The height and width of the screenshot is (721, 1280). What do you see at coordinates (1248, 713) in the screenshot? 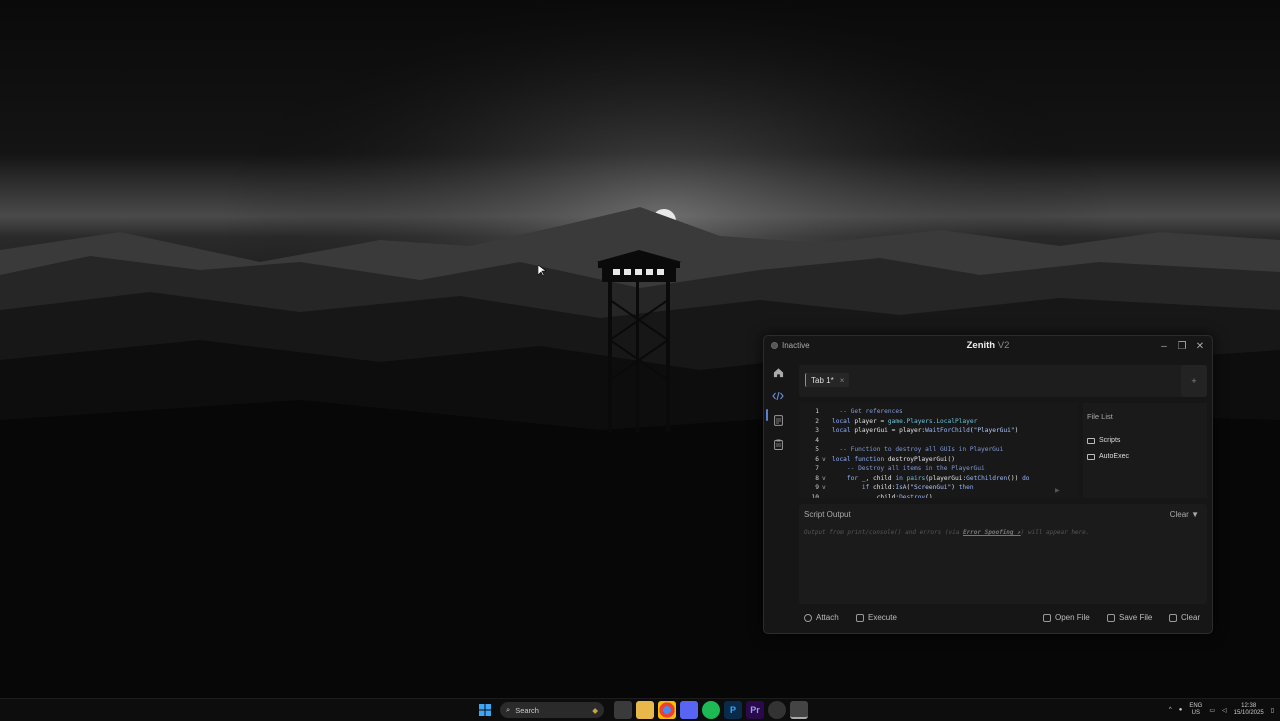
I see `clock-date: 15/10/2025` at bounding box center [1248, 713].